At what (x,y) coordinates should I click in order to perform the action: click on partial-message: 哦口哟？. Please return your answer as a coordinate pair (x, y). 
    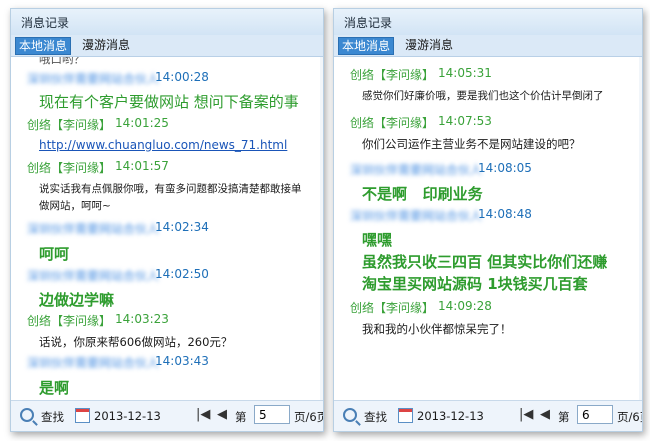
    Looking at the image, I should click on (62, 61).